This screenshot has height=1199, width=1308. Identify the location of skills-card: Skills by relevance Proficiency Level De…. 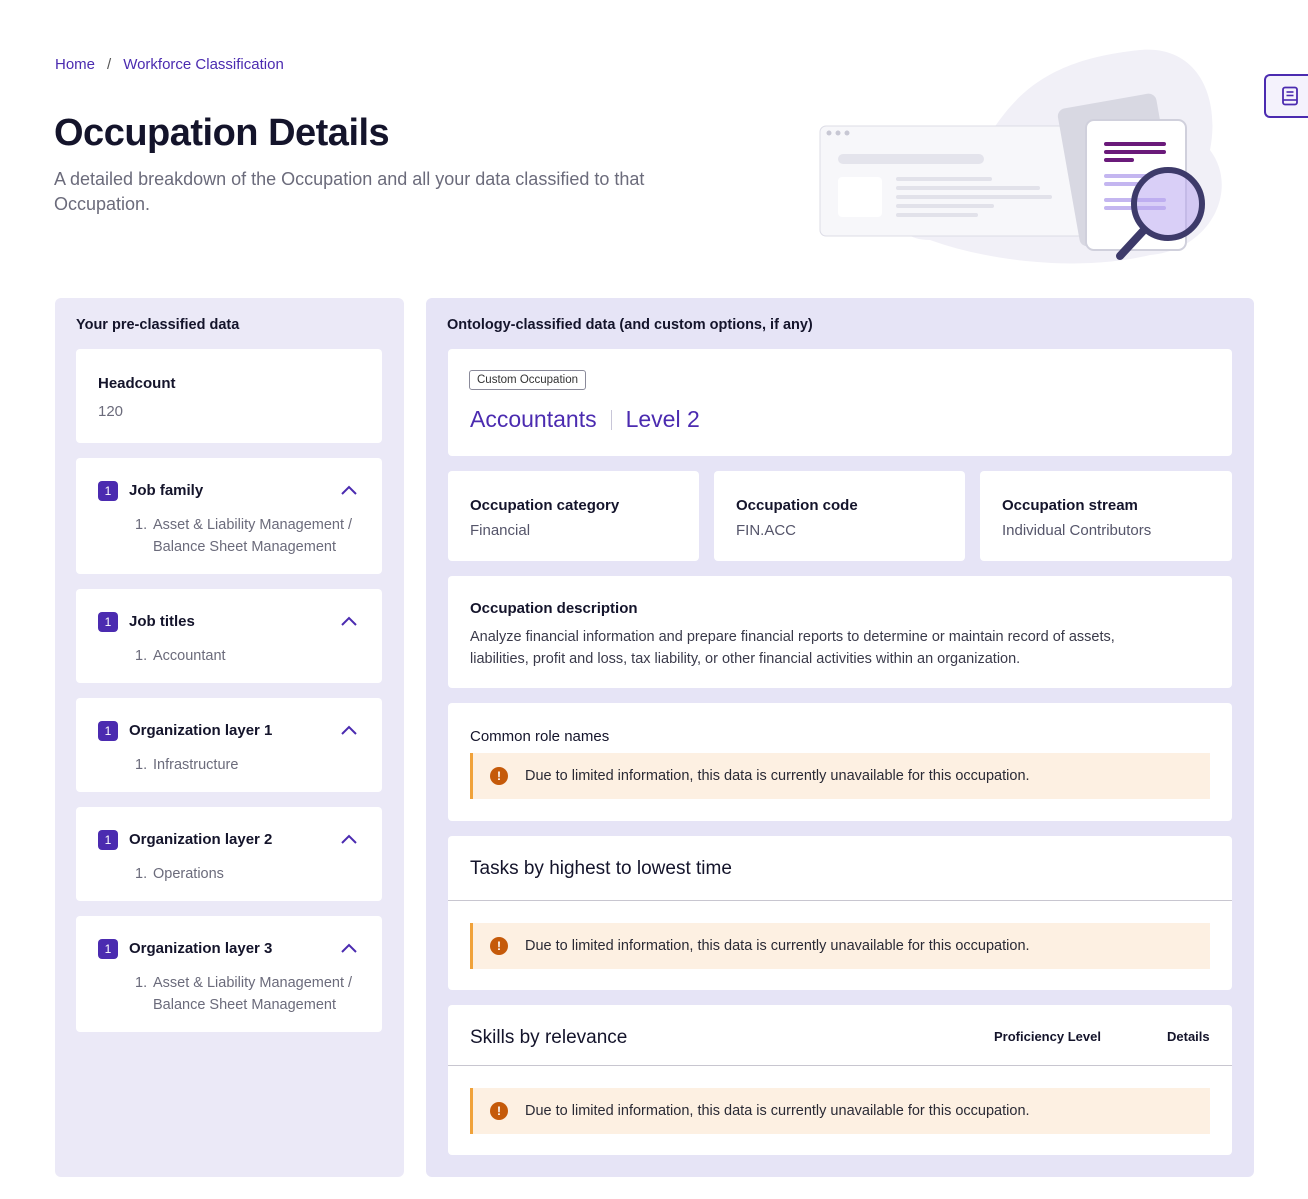
(840, 1080).